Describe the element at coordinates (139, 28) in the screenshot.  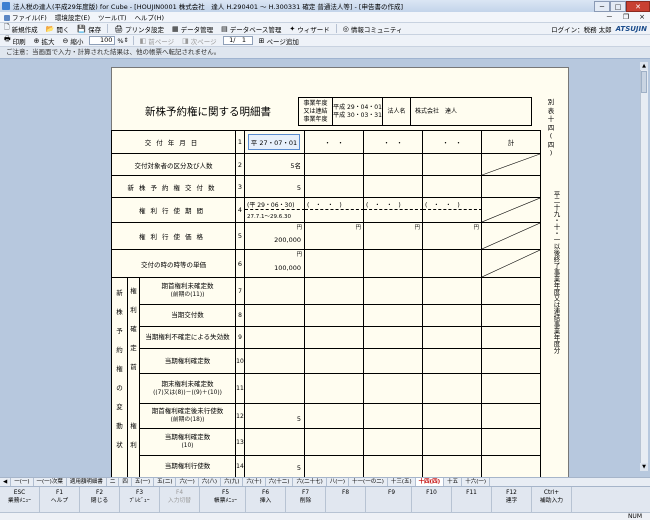
I see `printer-settings-button: 🖨 プリンタ設定` at that location.